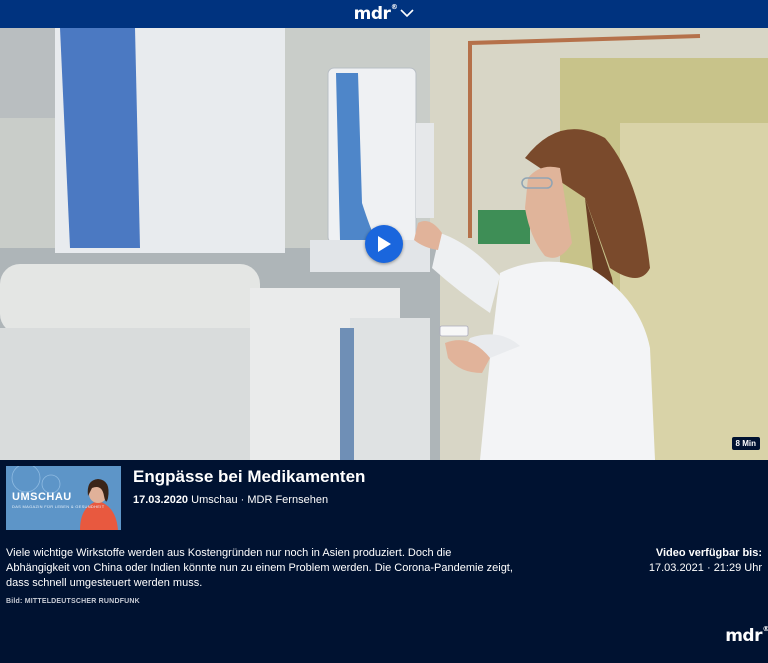 The width and height of the screenshot is (768, 663). I want to click on program-channel: Umschau · MDR Fernsehen, so click(260, 500).